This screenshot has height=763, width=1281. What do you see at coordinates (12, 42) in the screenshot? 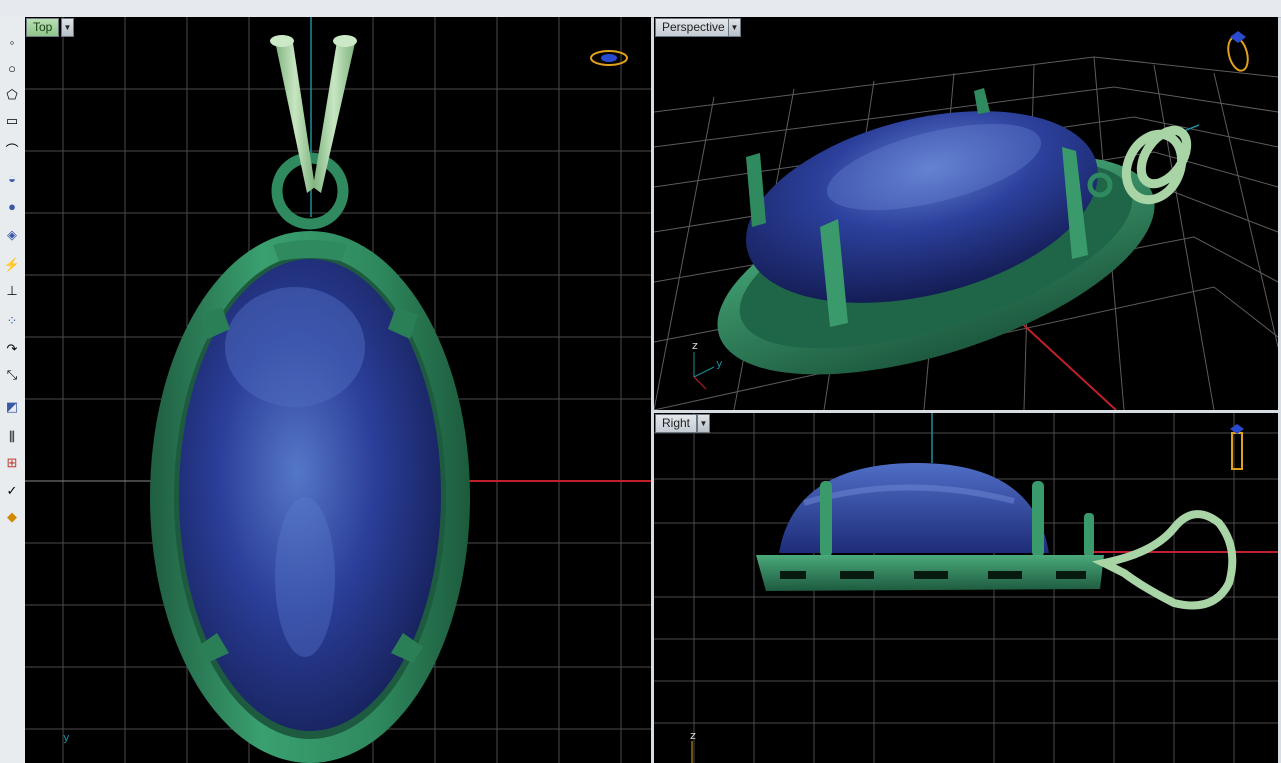
I see `point-icon: ◦` at bounding box center [12, 42].